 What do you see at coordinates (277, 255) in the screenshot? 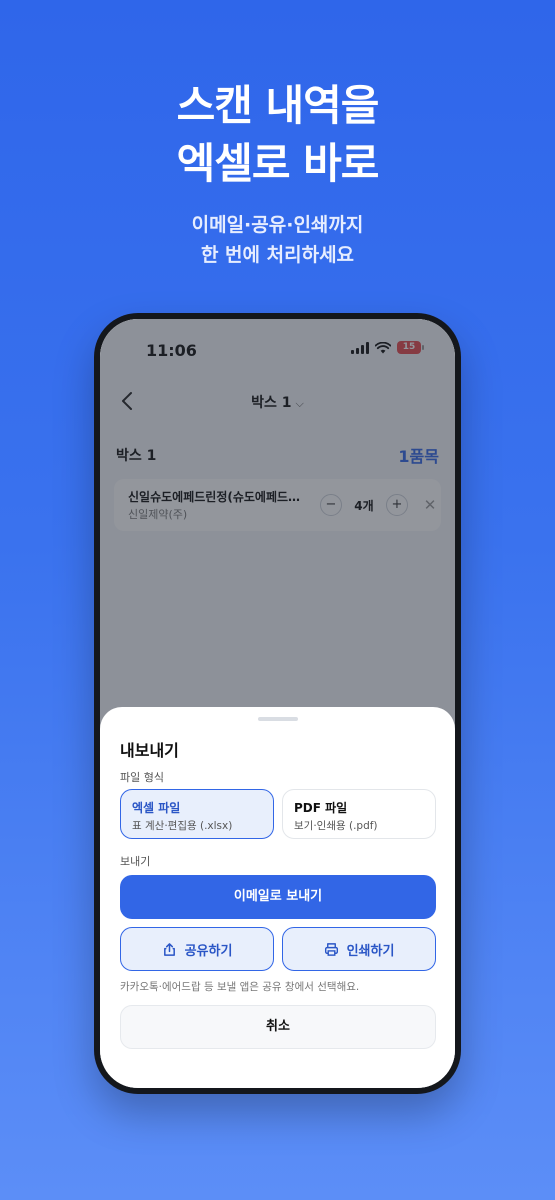
I see `promo-sub-line2: 한 번에 처리하세요` at bounding box center [277, 255].